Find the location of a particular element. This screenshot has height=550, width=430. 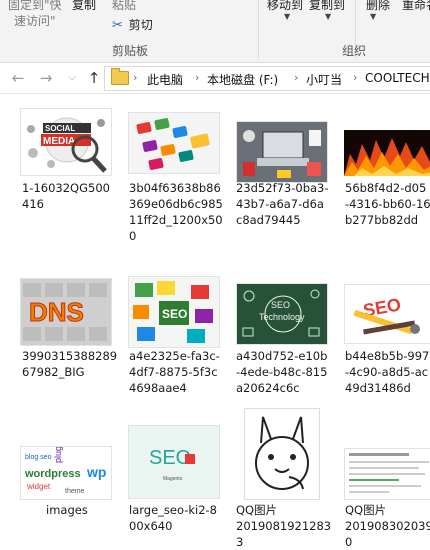

breadcrumb-cooltech: COOLTECH is located at coordinates (397, 78).